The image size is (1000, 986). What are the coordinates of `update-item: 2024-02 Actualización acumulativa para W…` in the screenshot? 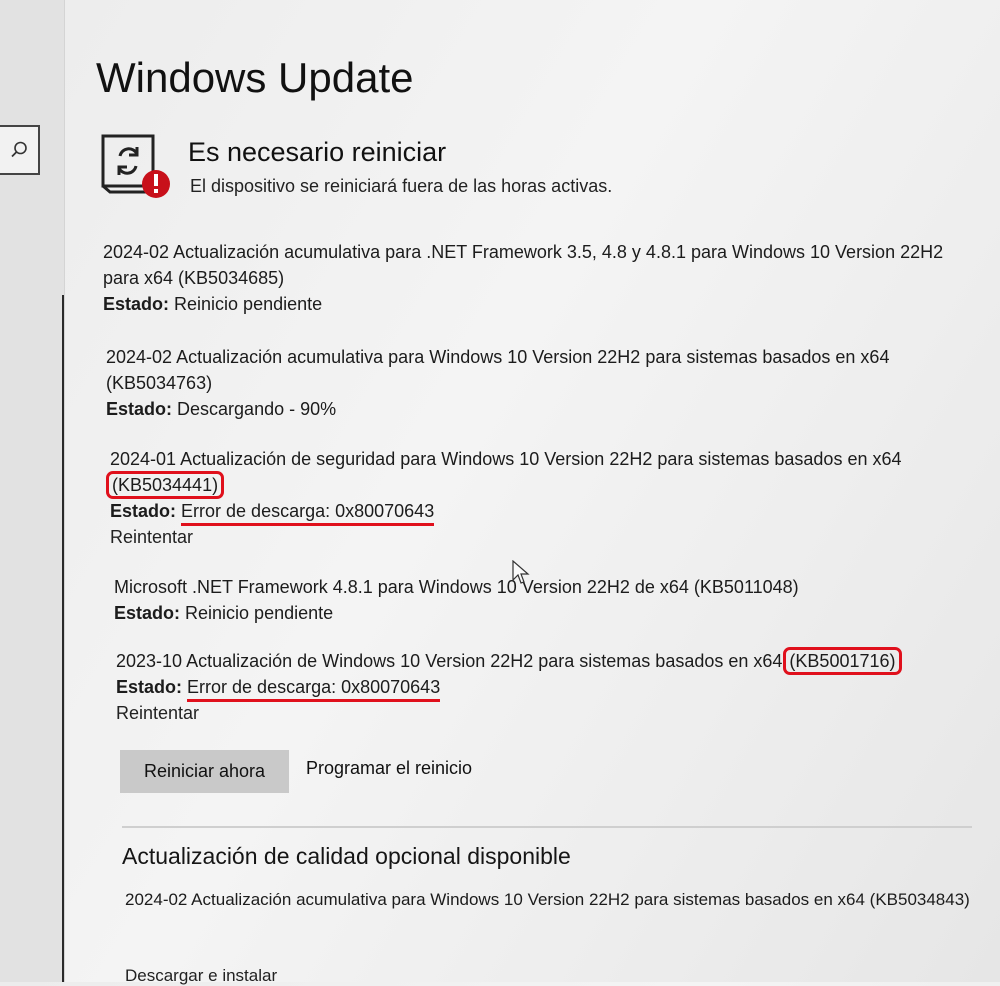 It's located at (531, 383).